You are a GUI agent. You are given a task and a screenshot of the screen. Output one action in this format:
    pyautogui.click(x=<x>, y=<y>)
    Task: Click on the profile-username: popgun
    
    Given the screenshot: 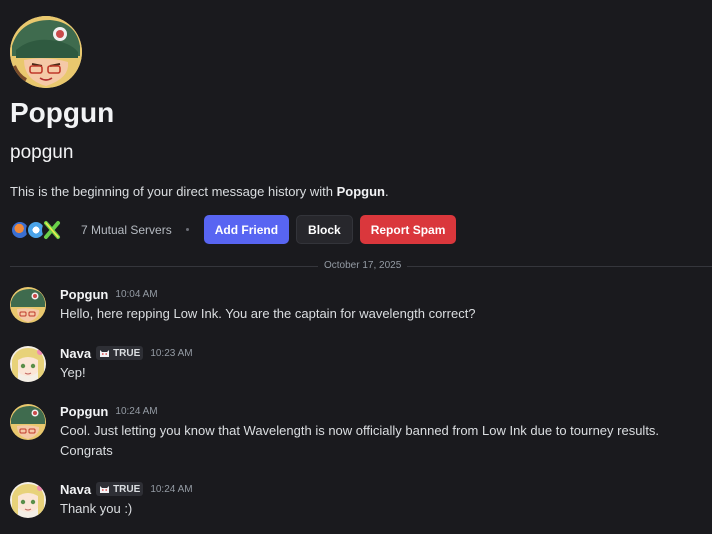 What is the action you would take?
    pyautogui.click(x=42, y=152)
    